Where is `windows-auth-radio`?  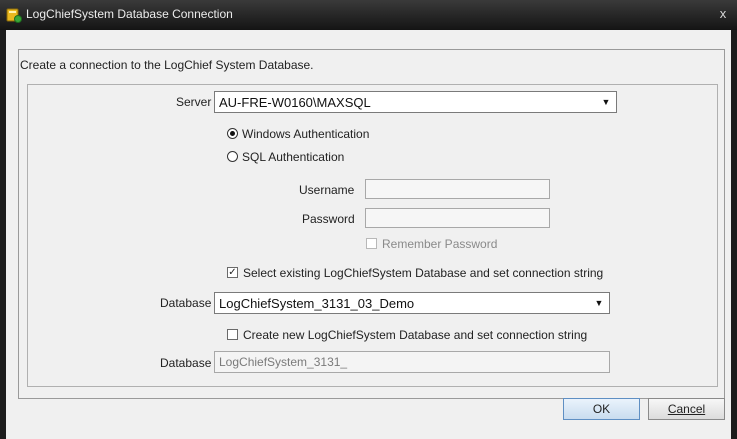 windows-auth-radio is located at coordinates (232, 133).